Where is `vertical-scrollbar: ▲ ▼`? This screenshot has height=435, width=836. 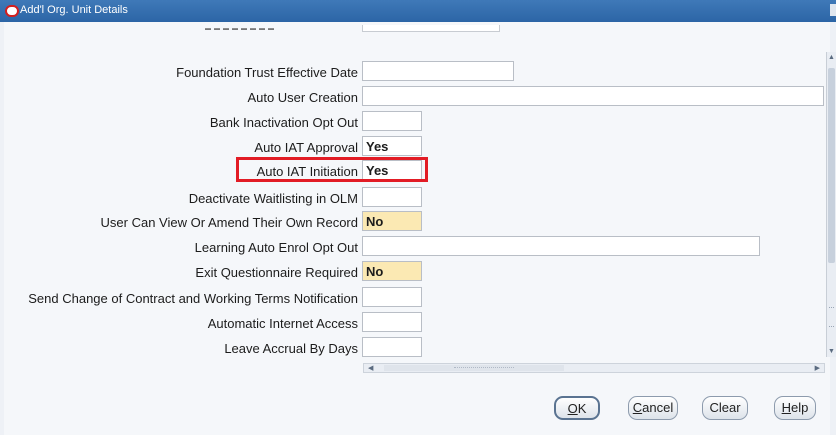 vertical-scrollbar: ▲ ▼ is located at coordinates (831, 204).